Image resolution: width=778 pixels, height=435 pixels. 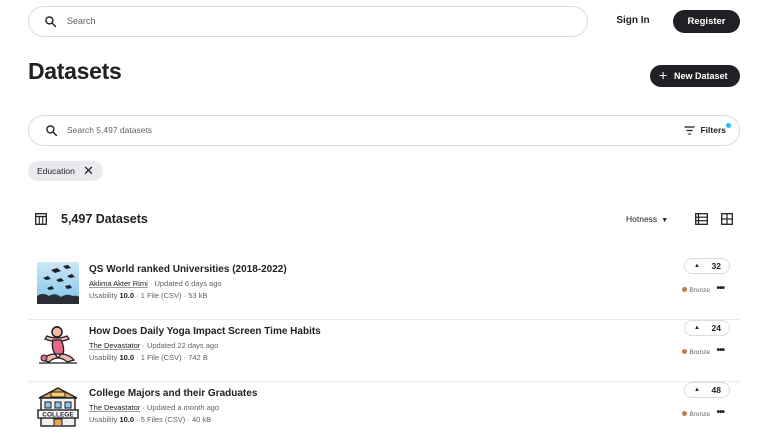 I want to click on dataset-usability: Usability 10.0 · 1 File (CSV) · 742 B, so click(x=148, y=357).